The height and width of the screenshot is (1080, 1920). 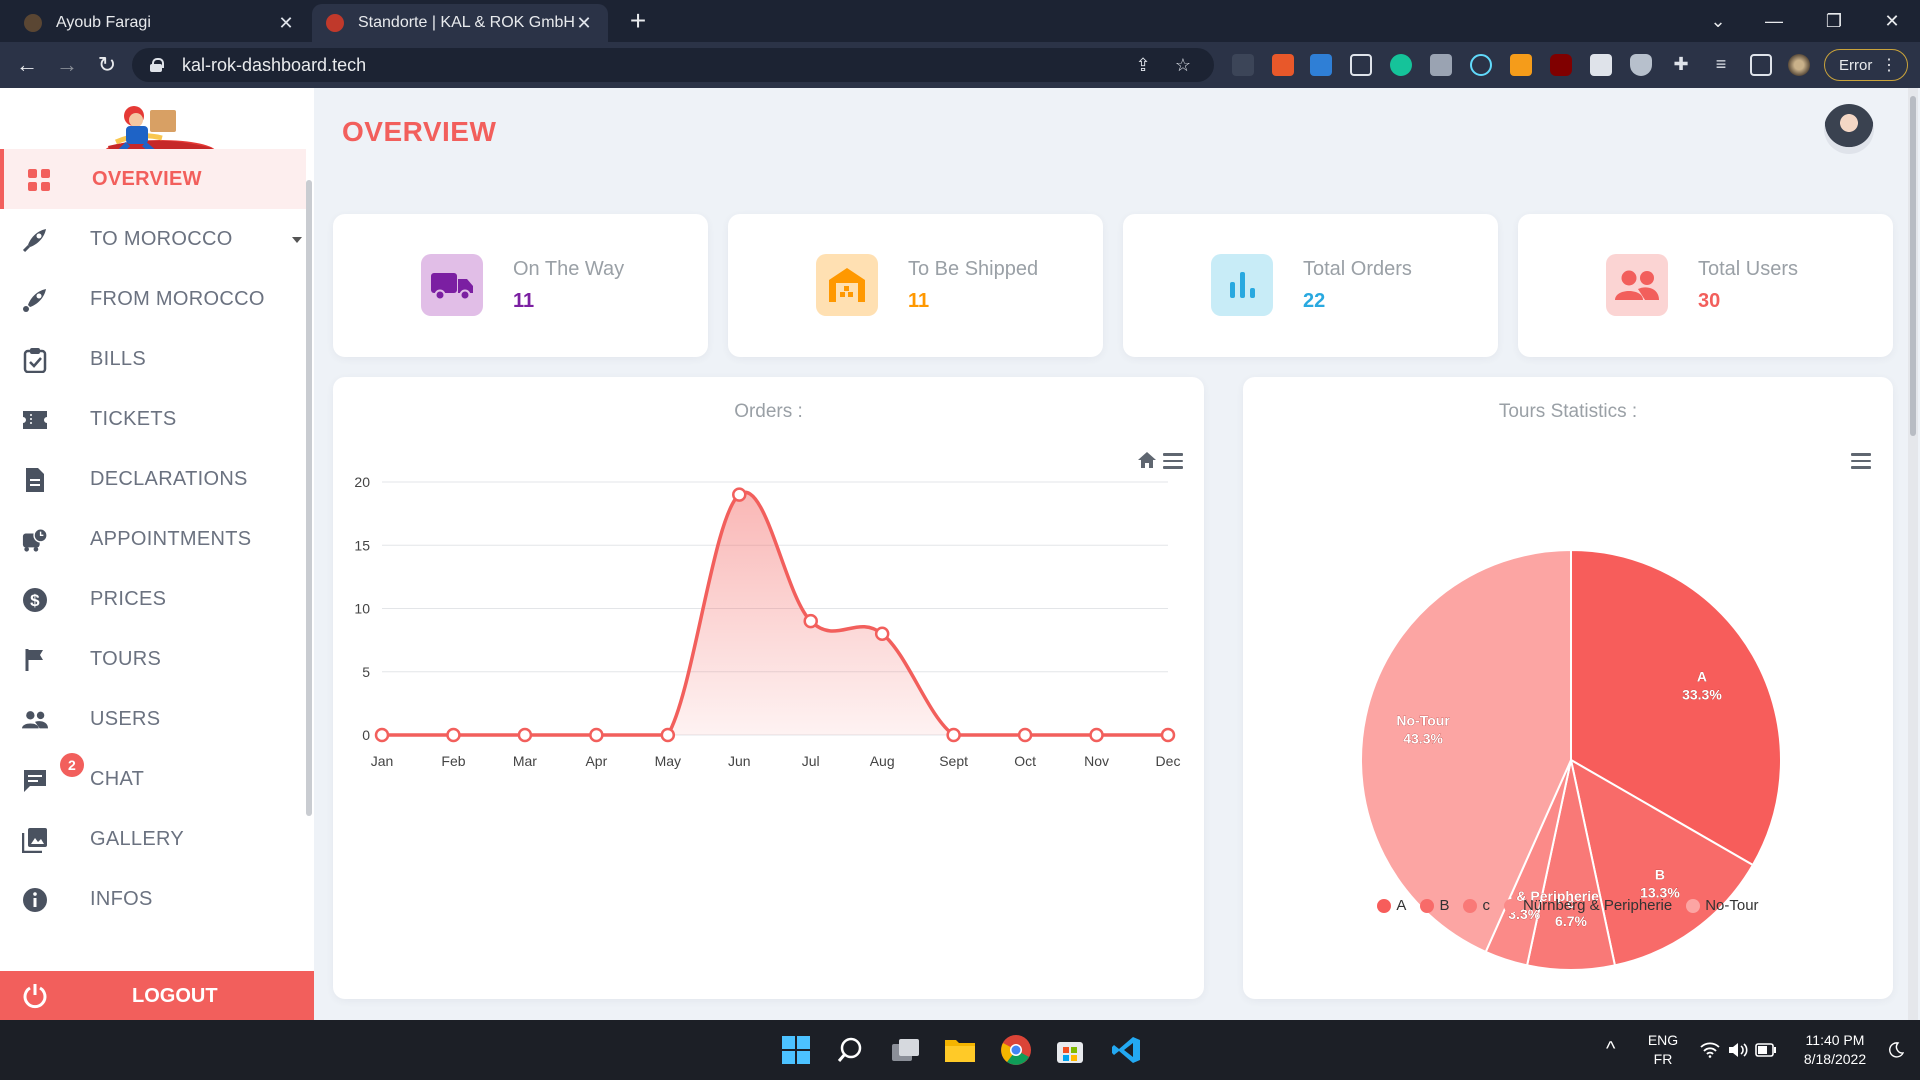 What do you see at coordinates (1835, 1050) in the screenshot?
I see `clock: 11:40 PM 8/18/2022` at bounding box center [1835, 1050].